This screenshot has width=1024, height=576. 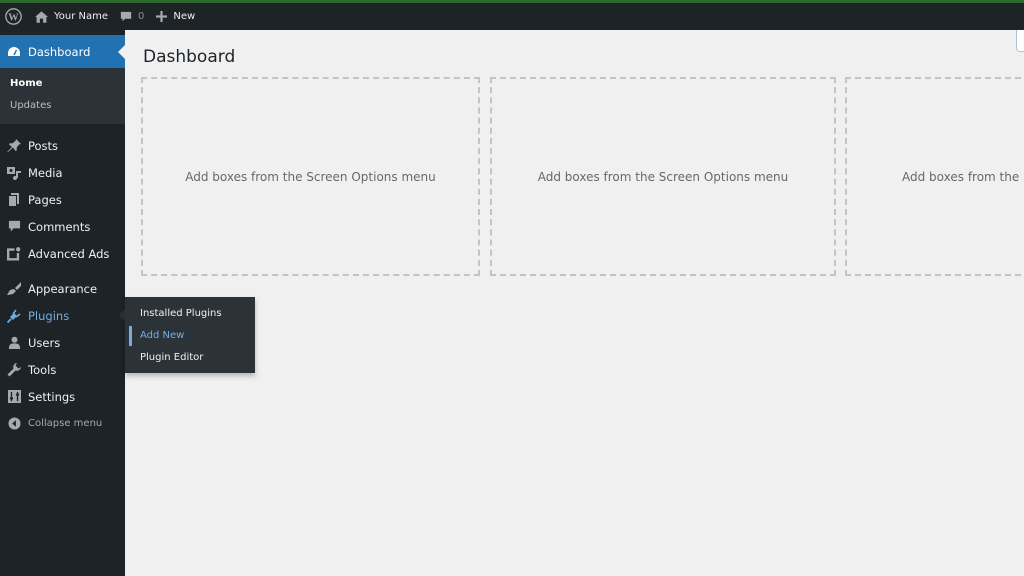 I want to click on media-icon, so click(x=14, y=173).